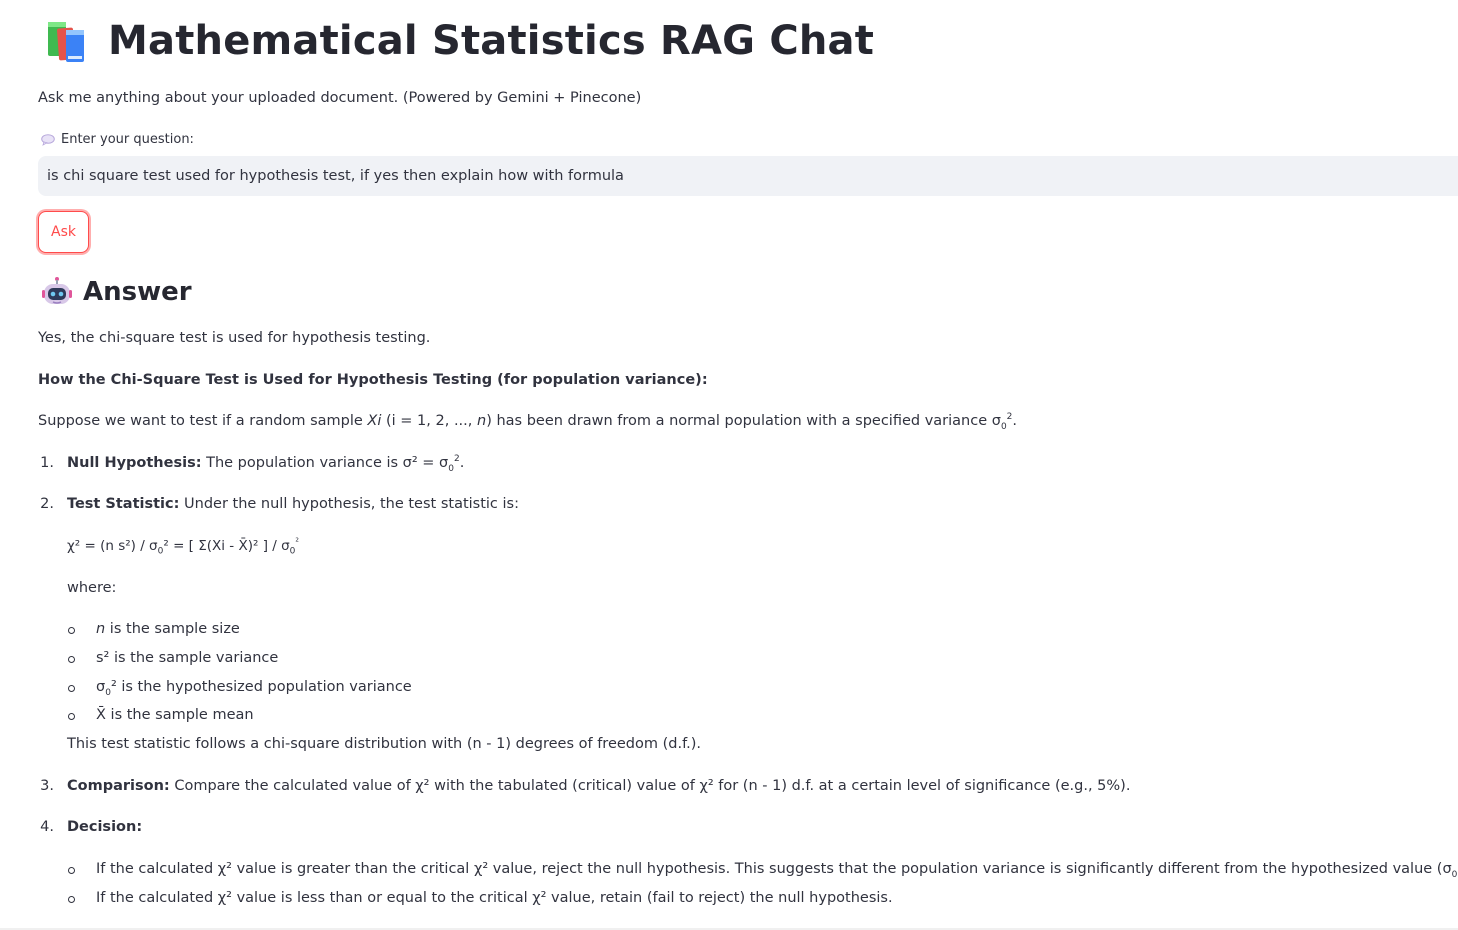 The height and width of the screenshot is (930, 1458). What do you see at coordinates (101, 629) in the screenshot?
I see `where-item-italic: n` at bounding box center [101, 629].